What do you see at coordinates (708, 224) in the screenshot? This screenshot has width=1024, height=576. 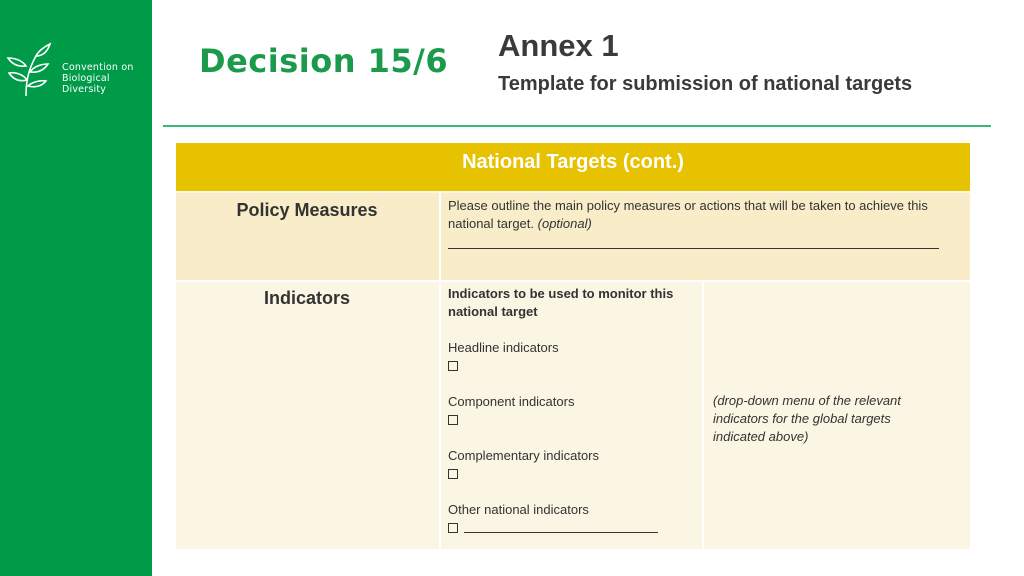 I see `policy-prompt-line-2: national target. (optional)` at bounding box center [708, 224].